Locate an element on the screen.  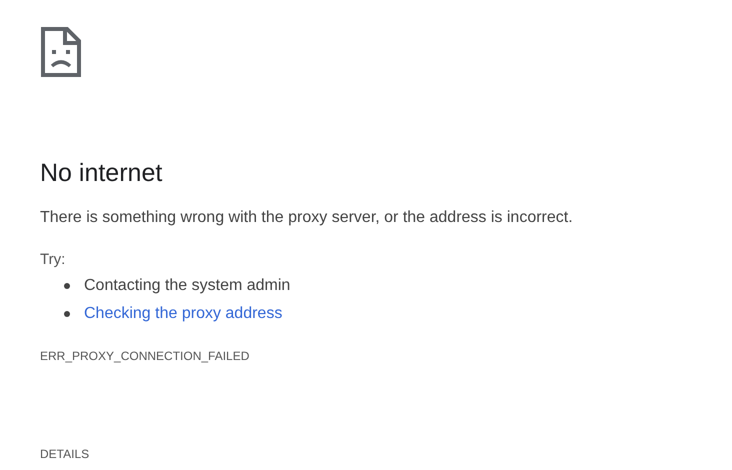
sad-page-icon is located at coordinates (61, 52).